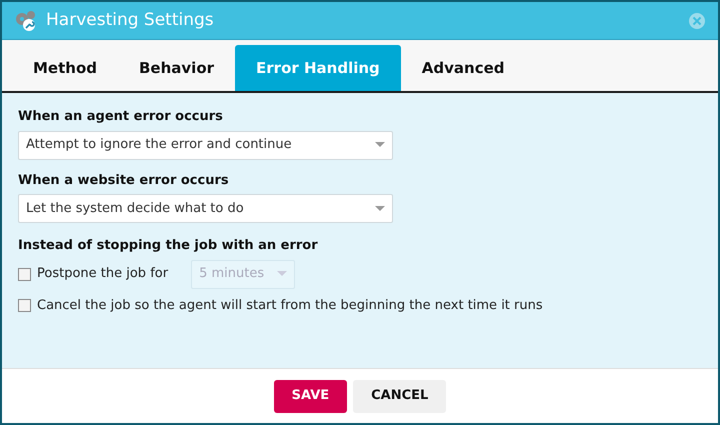 Image resolution: width=720 pixels, height=425 pixels. What do you see at coordinates (205, 208) in the screenshot?
I see `dropdown: Let the system decide what to do` at bounding box center [205, 208].